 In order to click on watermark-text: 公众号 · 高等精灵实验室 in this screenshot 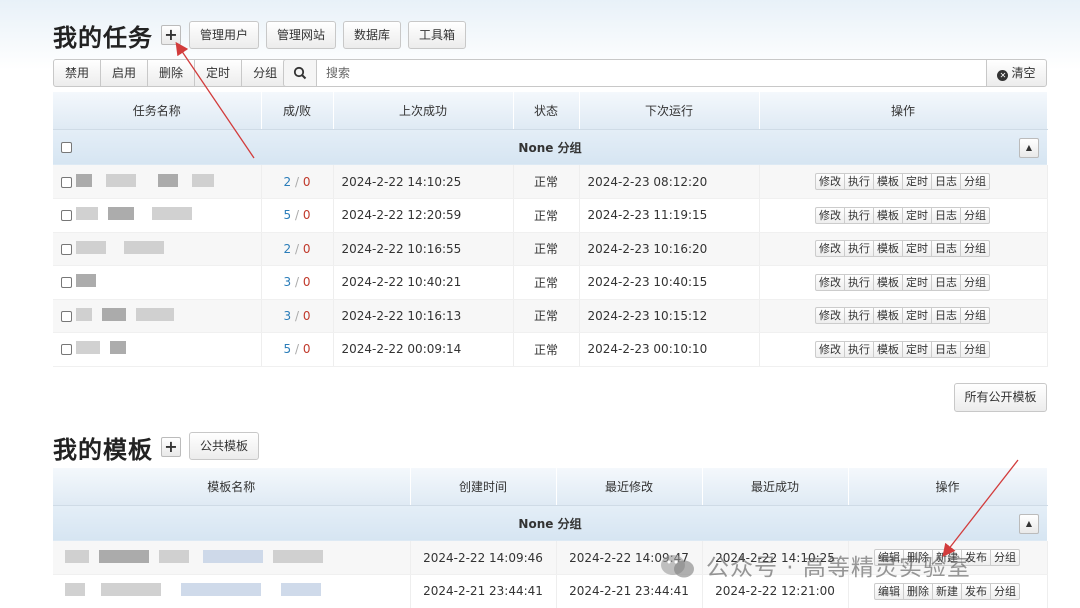, I will do `click(838, 568)`.